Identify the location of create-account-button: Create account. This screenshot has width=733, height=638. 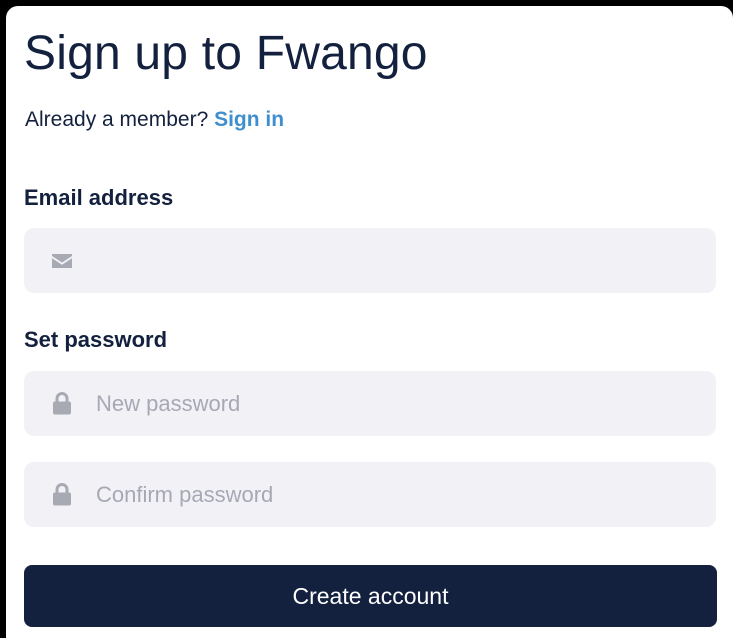
(370, 596).